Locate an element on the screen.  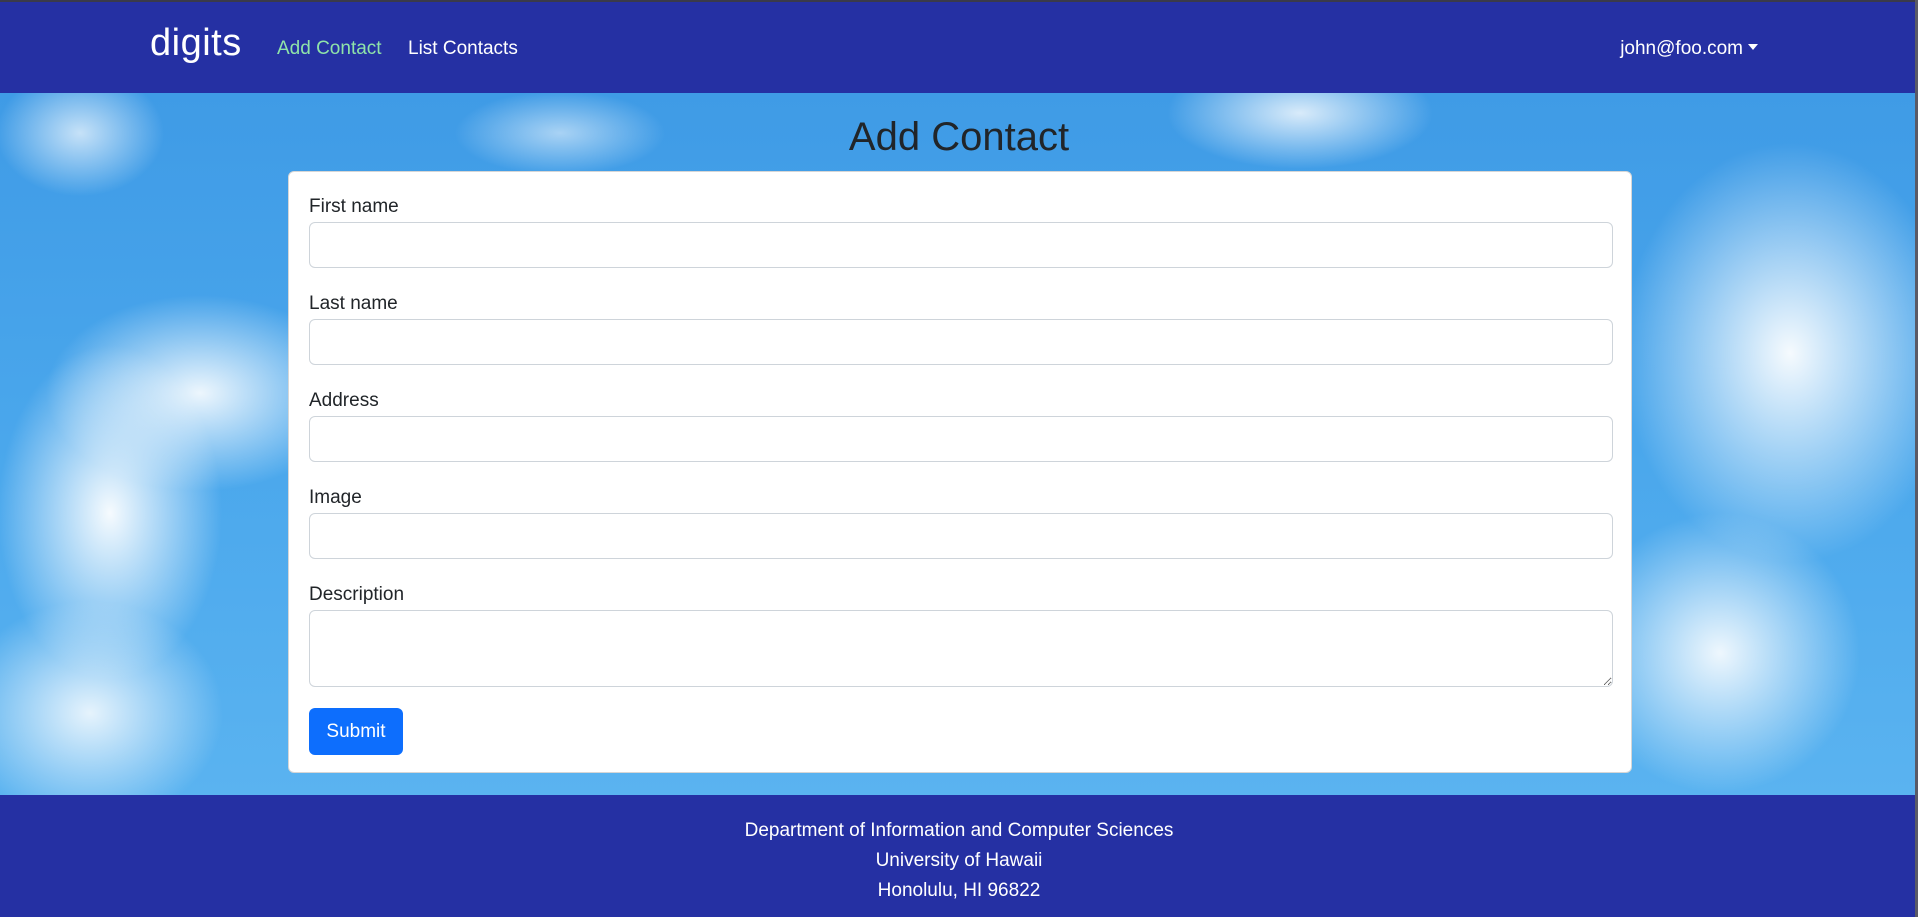
footer-university: University of Hawaii is located at coordinates (959, 860).